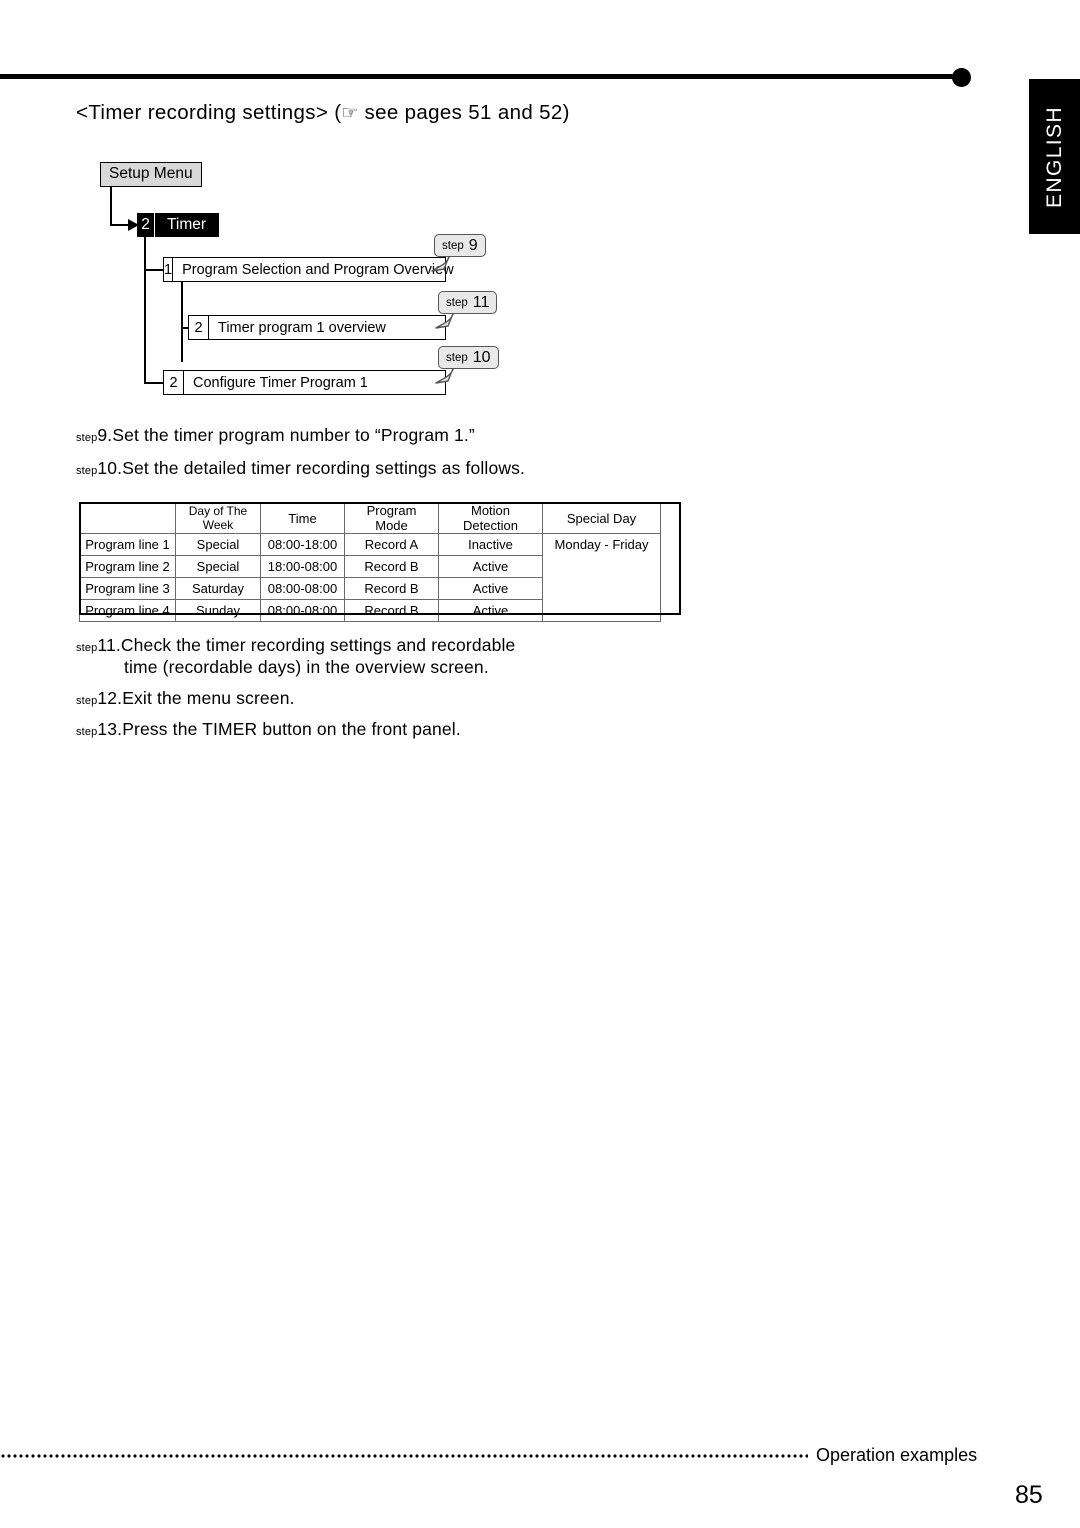  Describe the element at coordinates (1029, 1495) in the screenshot. I see `page-number: 85` at that location.